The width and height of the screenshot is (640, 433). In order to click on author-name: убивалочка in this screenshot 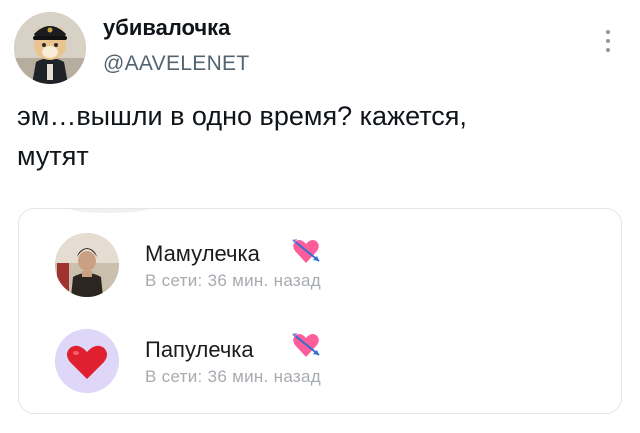, I will do `click(166, 28)`.